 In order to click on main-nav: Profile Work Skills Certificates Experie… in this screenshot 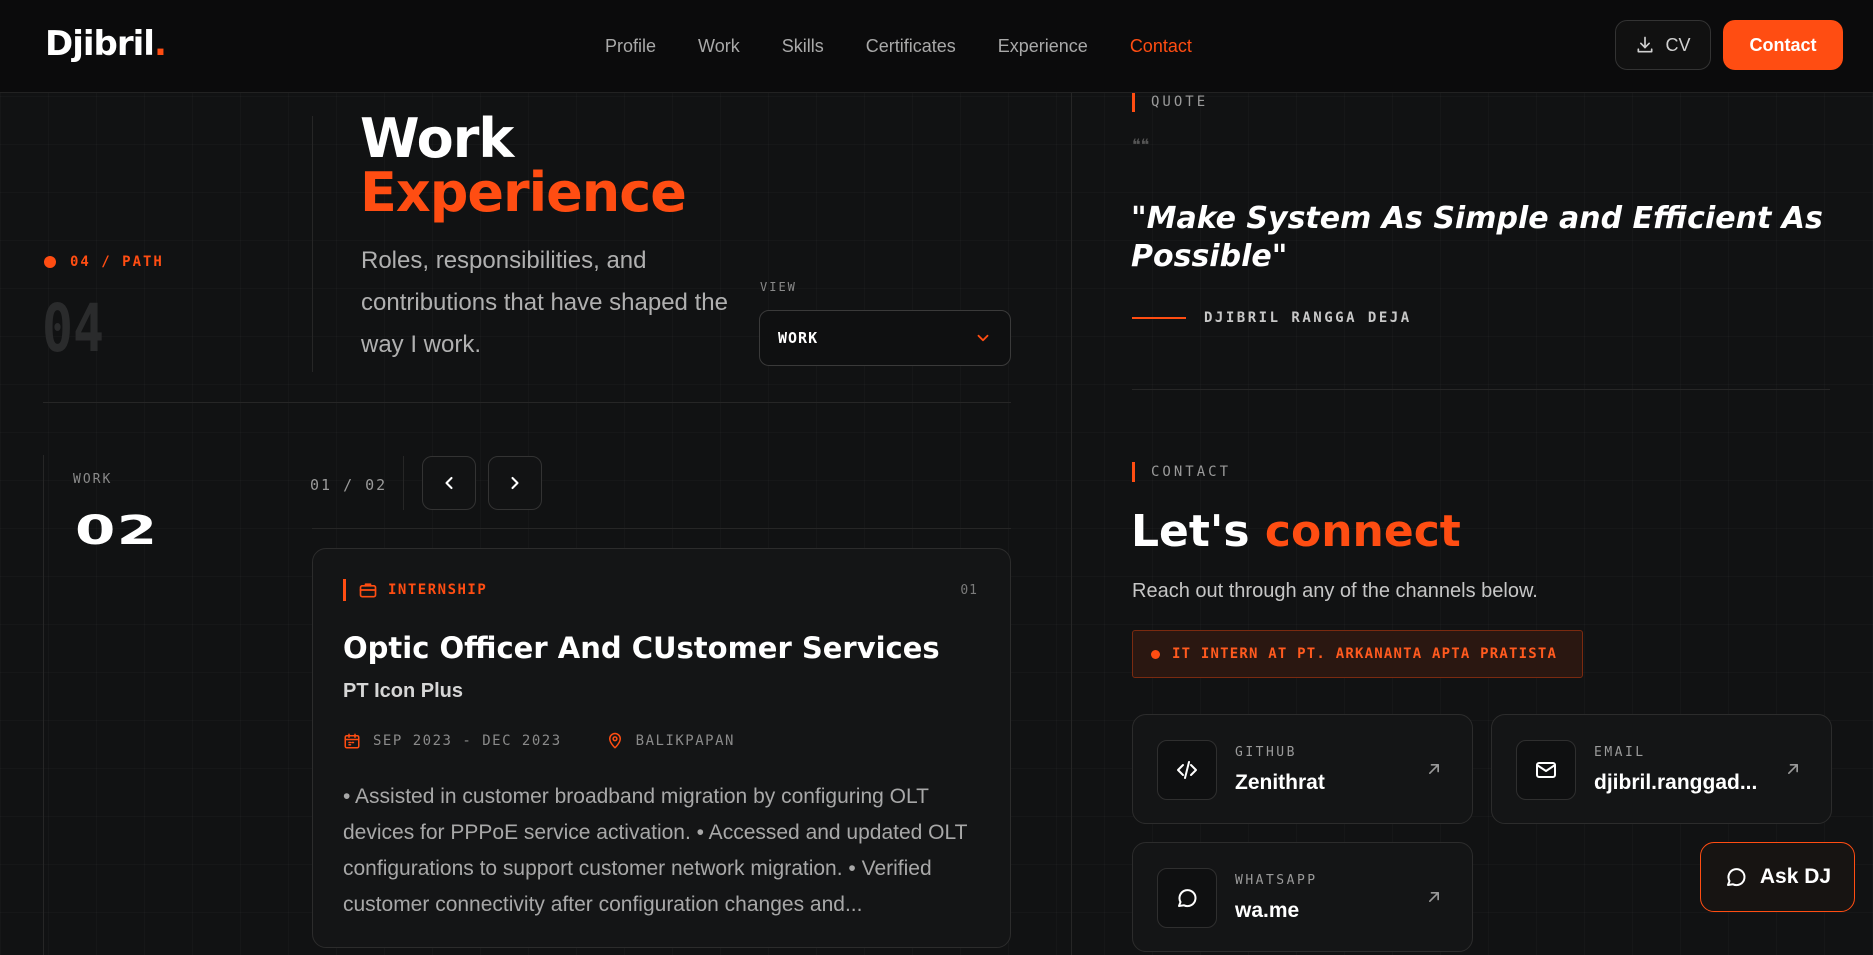, I will do `click(898, 46)`.